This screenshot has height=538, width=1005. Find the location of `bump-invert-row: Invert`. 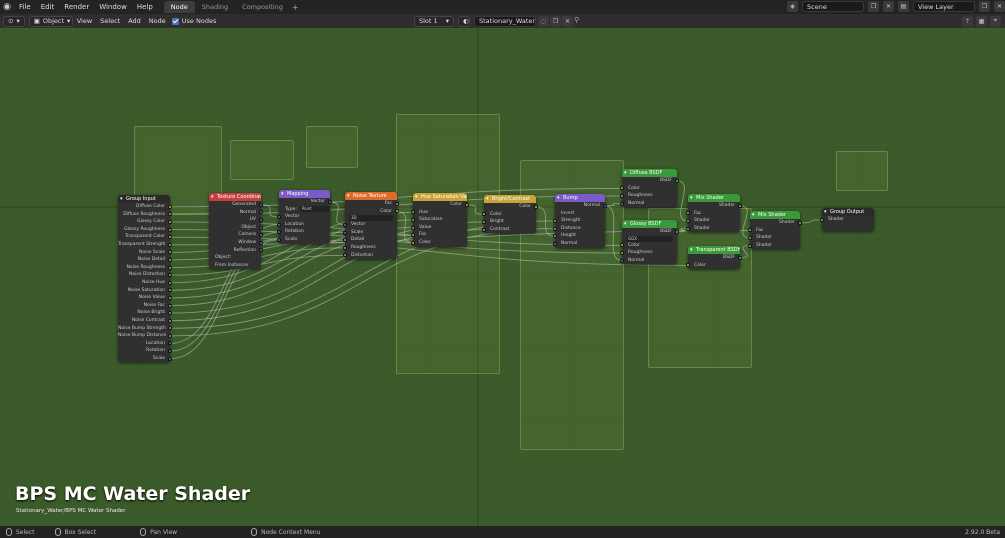

bump-invert-row: Invert is located at coordinates (580, 214).